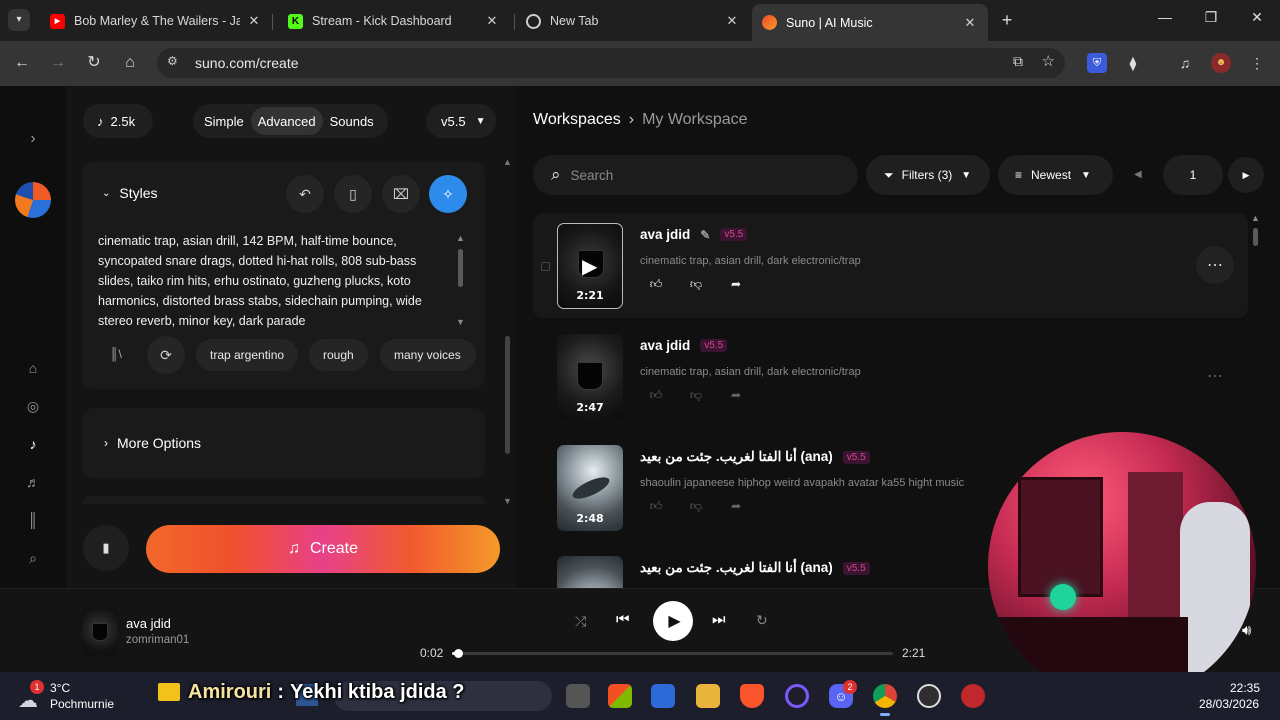  Describe the element at coordinates (797, 696) in the screenshot. I see `cortana-icon` at that location.